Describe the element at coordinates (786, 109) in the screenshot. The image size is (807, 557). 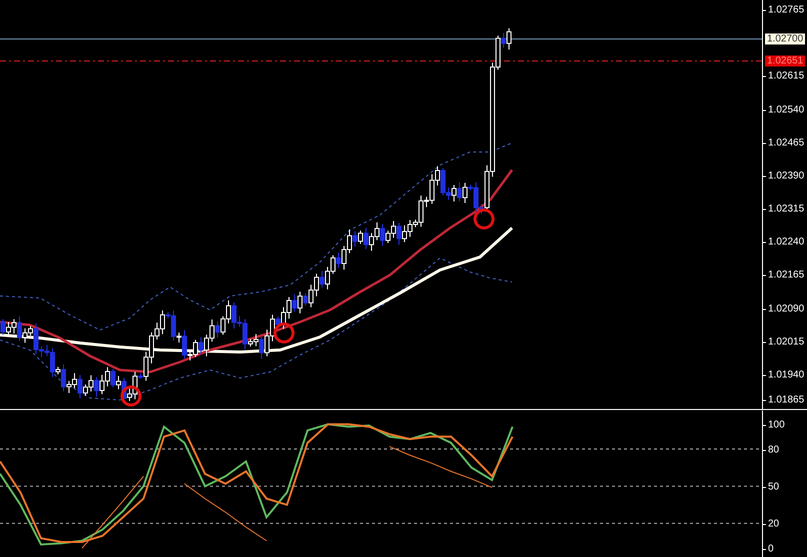
I see `price-label: 1.02540` at that location.